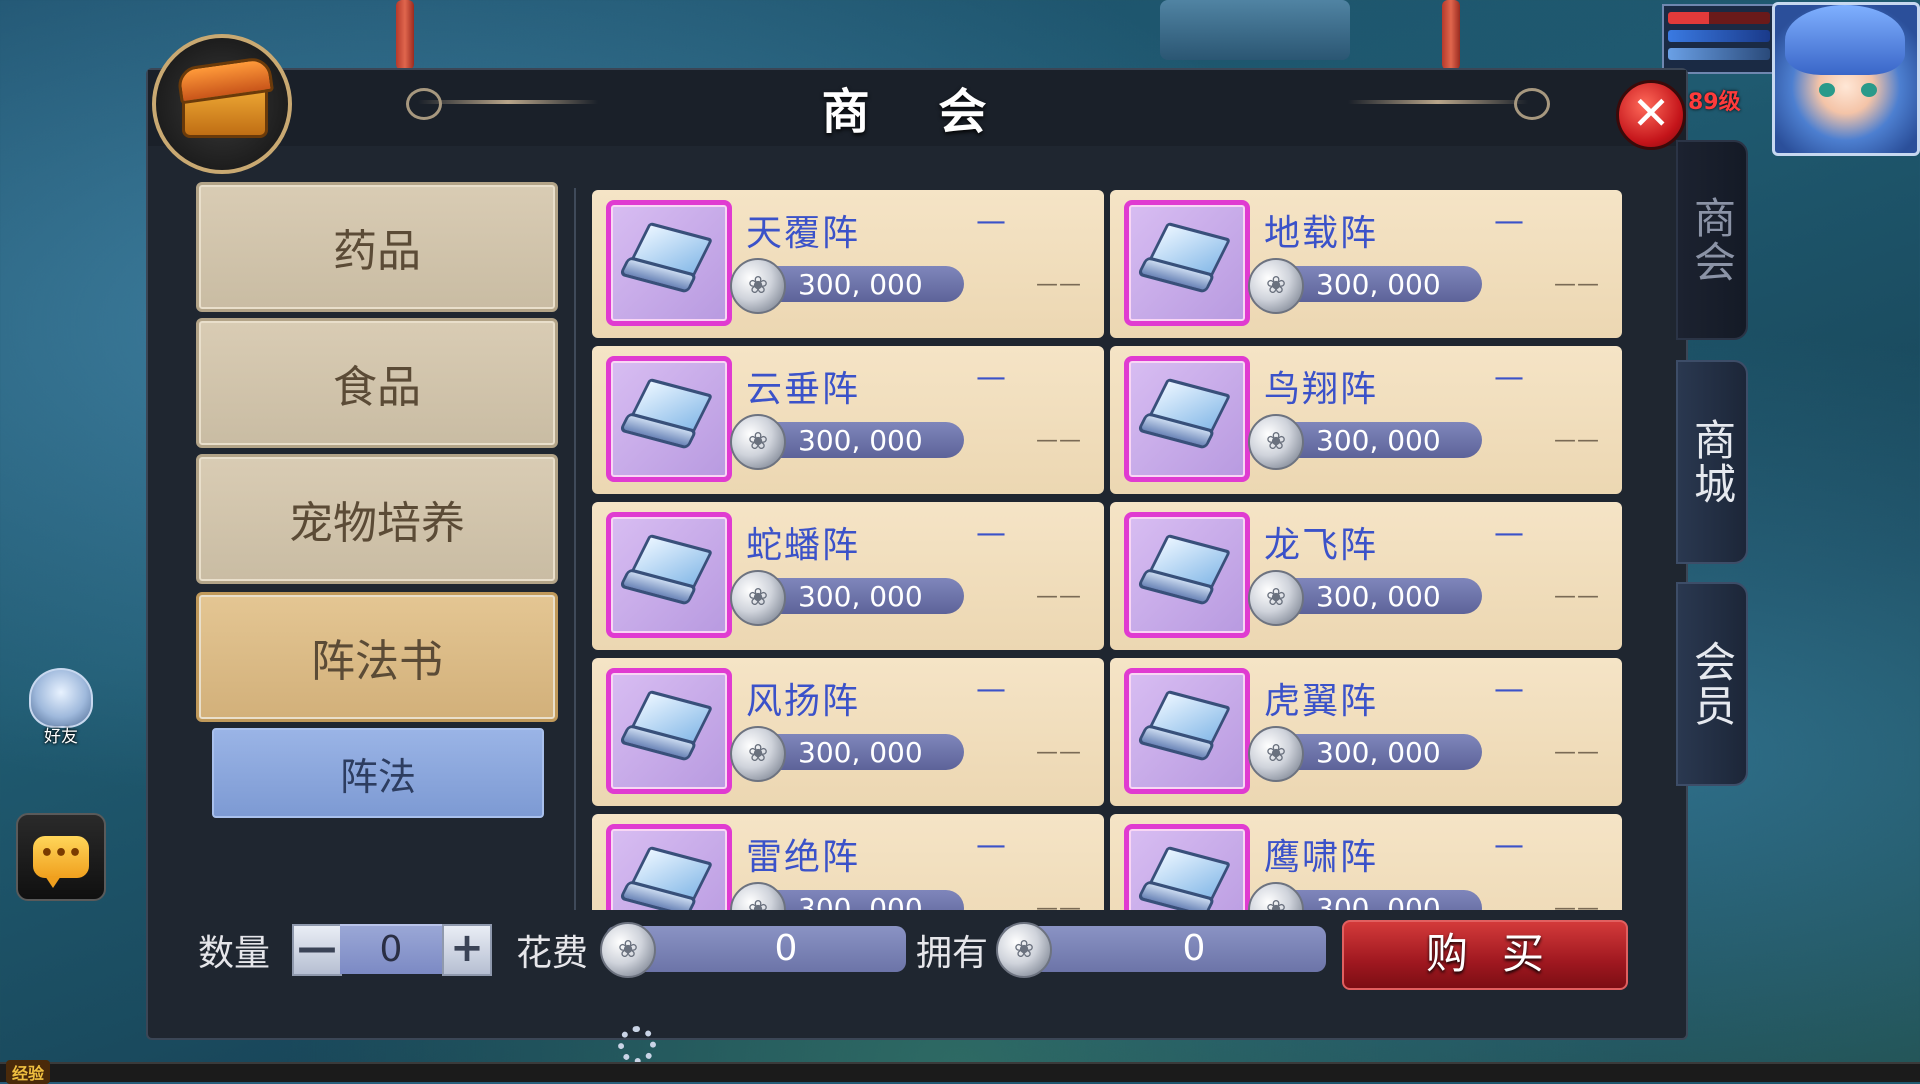 The height and width of the screenshot is (1084, 1920). I want to click on side-tab-mall: 商城, so click(1712, 462).